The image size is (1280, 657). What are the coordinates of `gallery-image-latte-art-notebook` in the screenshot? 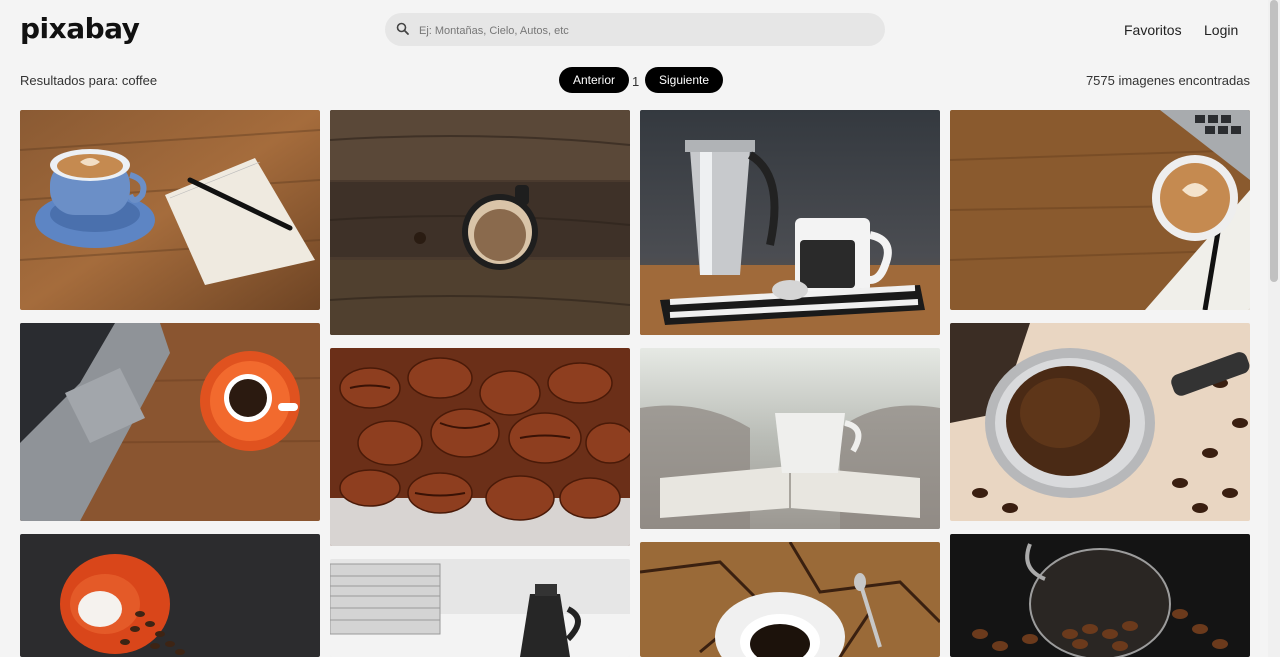 It's located at (170, 210).